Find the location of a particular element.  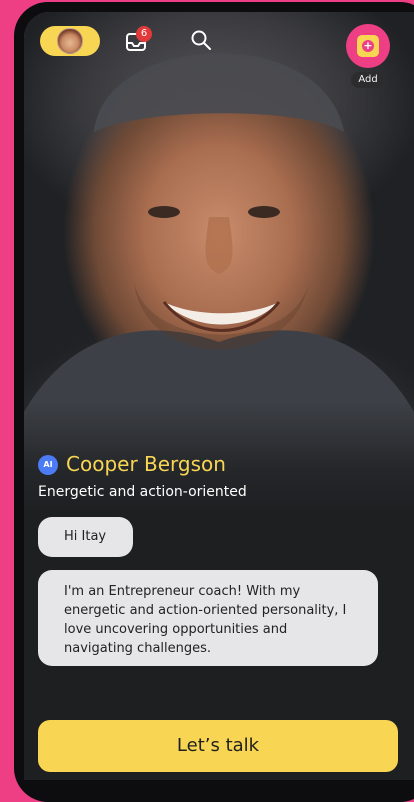

add-button: + is located at coordinates (368, 46).